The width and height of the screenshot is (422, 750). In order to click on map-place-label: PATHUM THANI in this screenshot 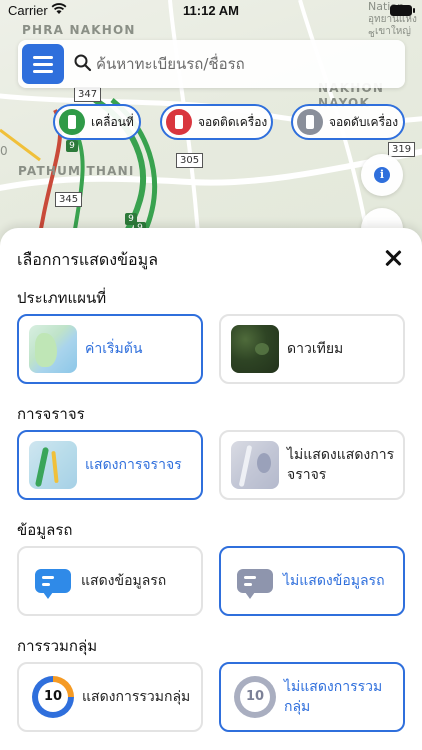, I will do `click(76, 171)`.